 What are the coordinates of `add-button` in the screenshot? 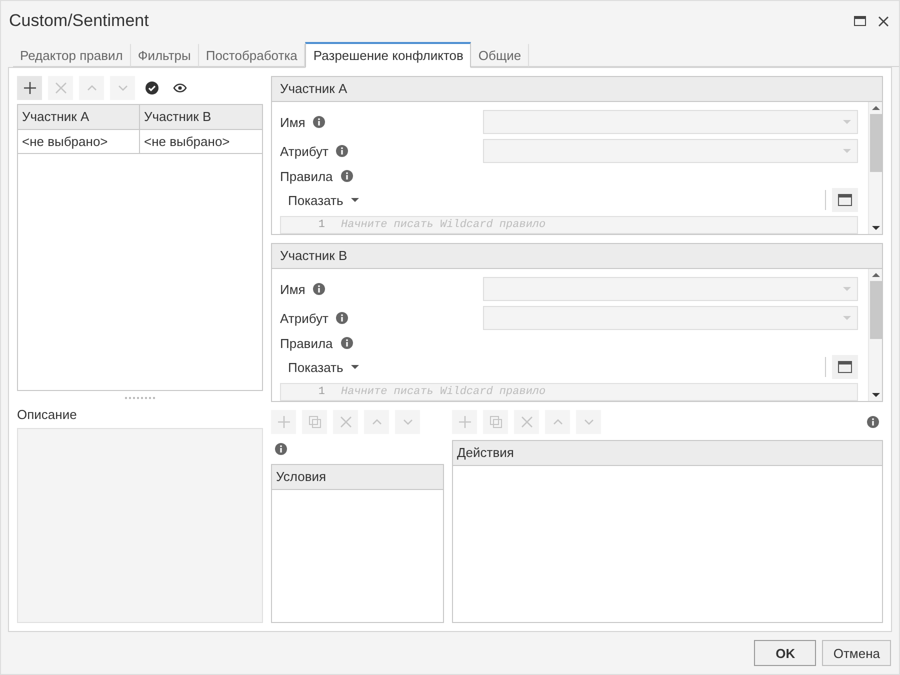 It's located at (29, 88).